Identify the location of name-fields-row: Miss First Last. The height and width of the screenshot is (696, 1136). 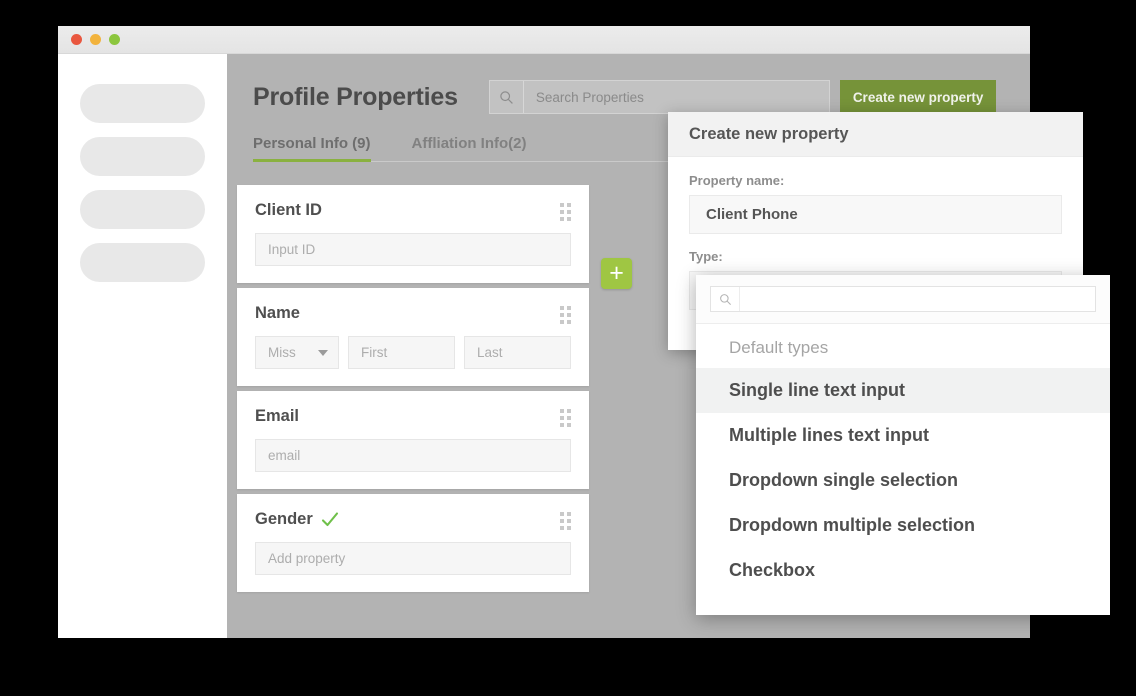
(413, 352).